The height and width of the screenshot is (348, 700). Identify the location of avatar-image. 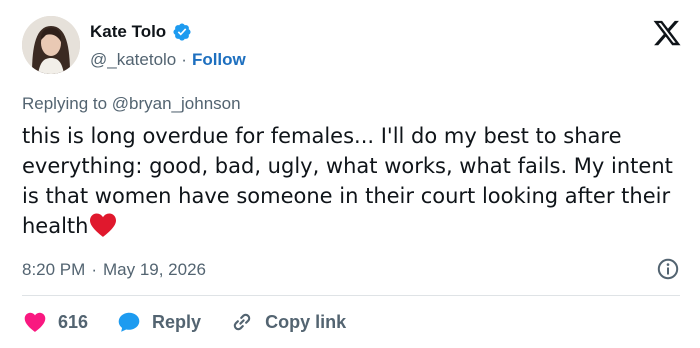
(51, 45).